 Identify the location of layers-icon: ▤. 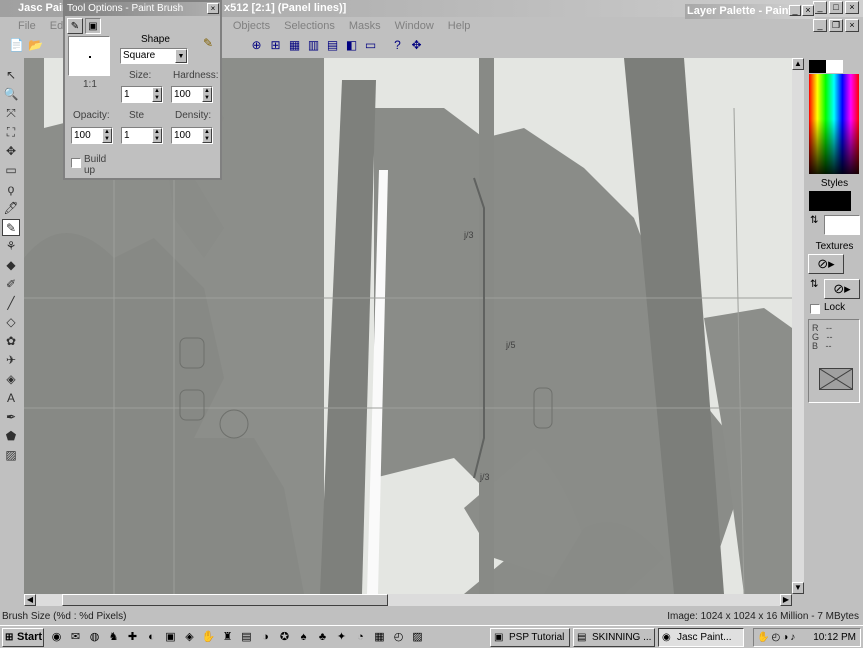
(332, 45).